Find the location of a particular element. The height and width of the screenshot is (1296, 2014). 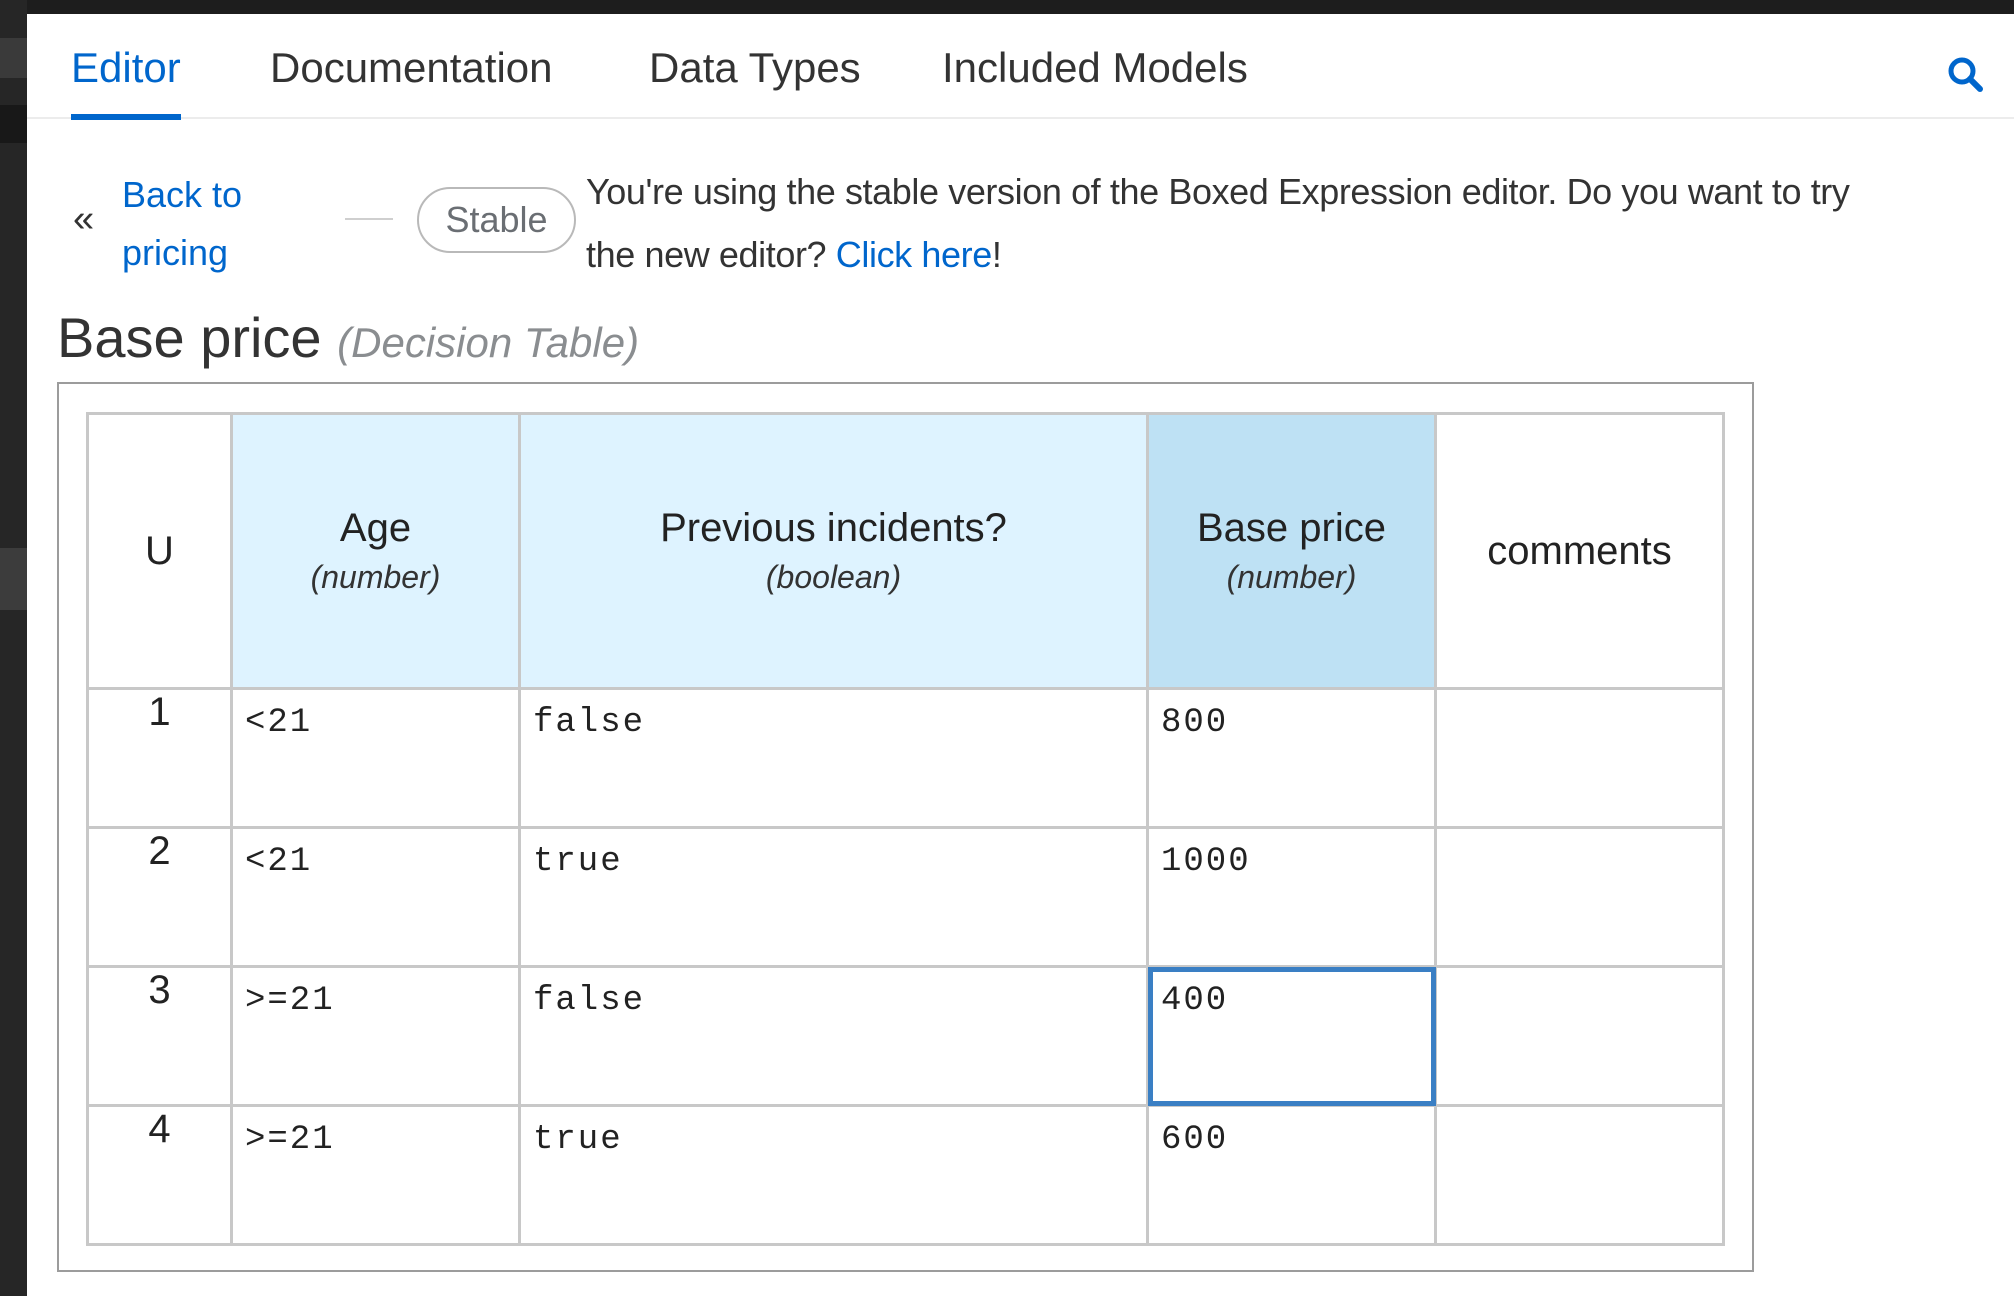

table-row: 2 <21 true 1000 is located at coordinates (905, 897).